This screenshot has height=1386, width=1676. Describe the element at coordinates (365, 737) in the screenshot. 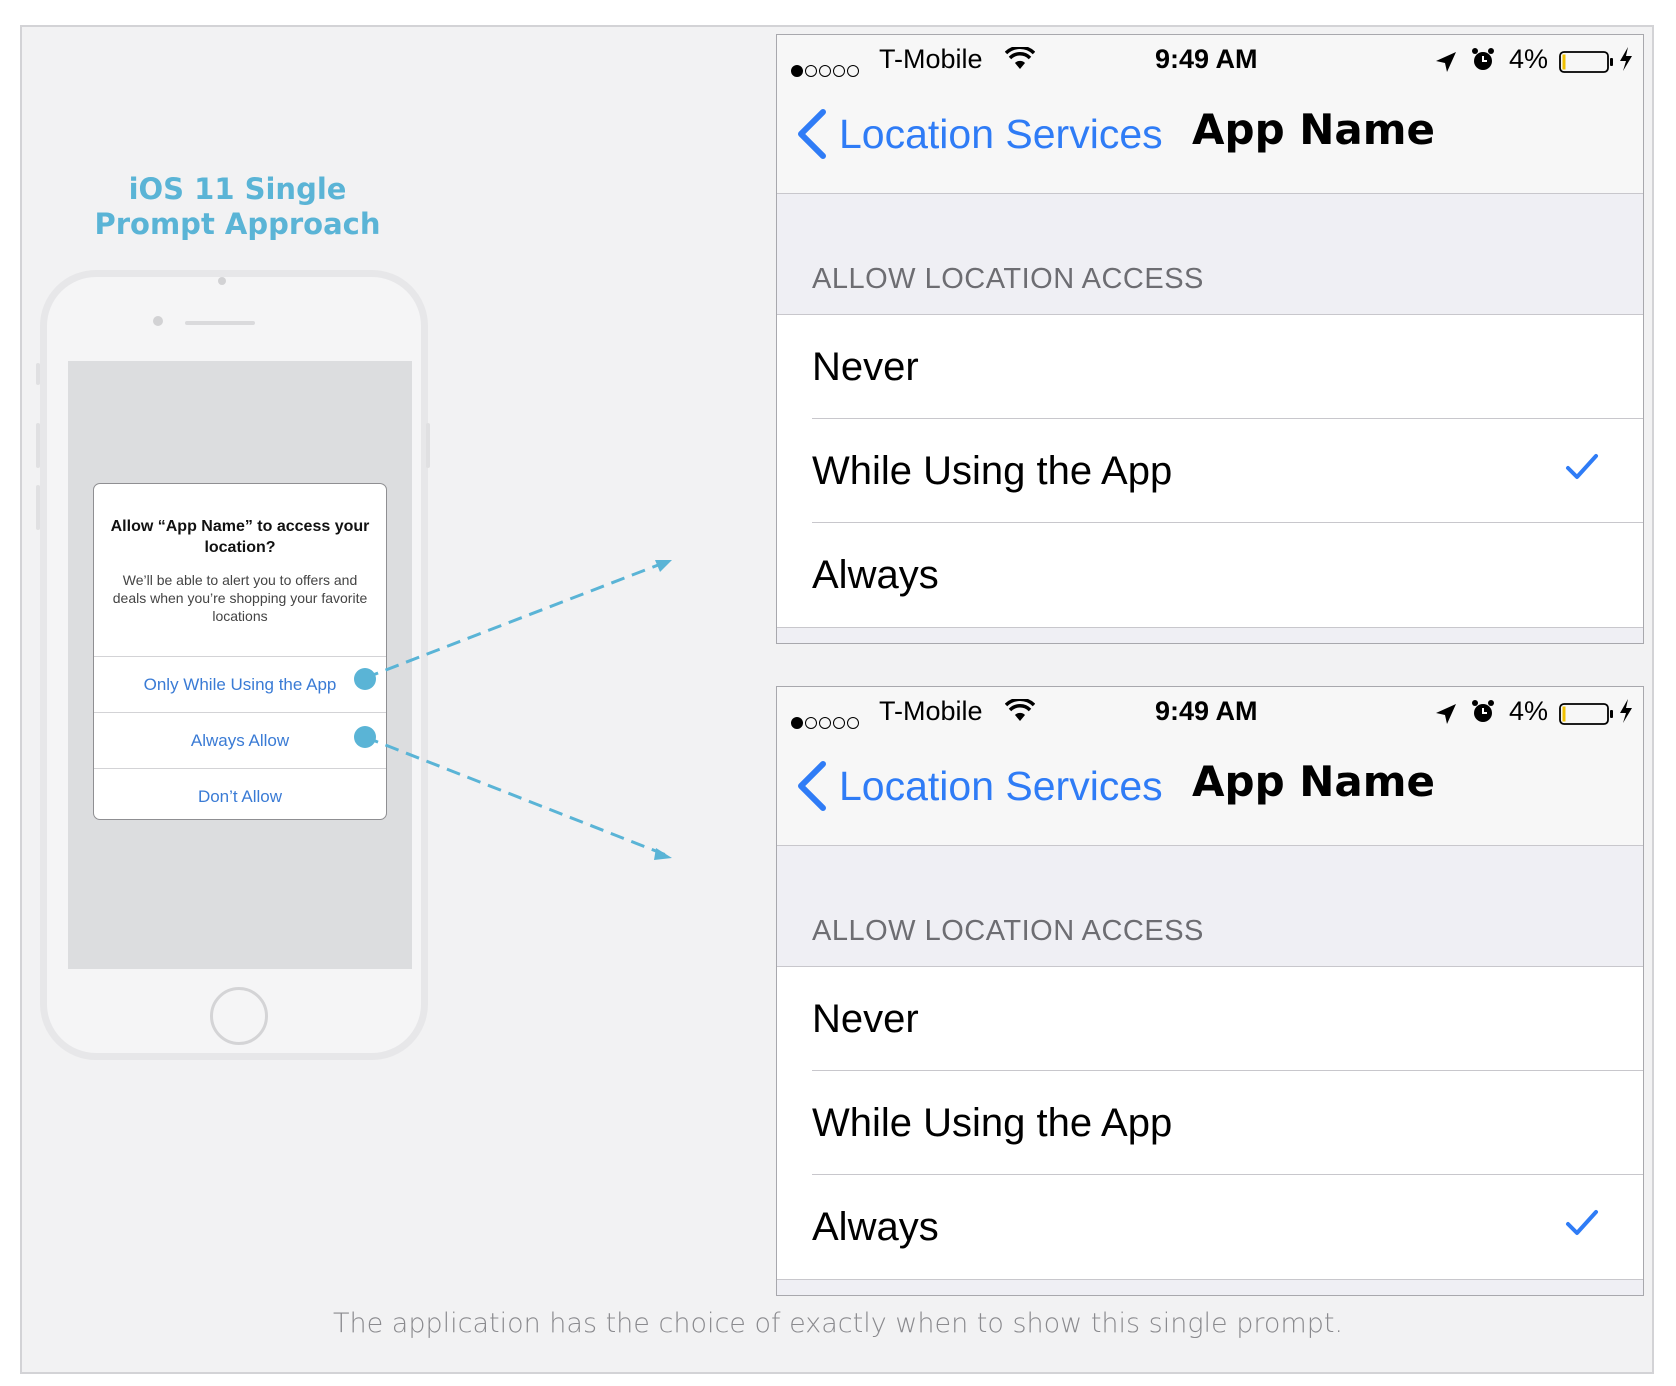

I see `connector-dot-always` at that location.